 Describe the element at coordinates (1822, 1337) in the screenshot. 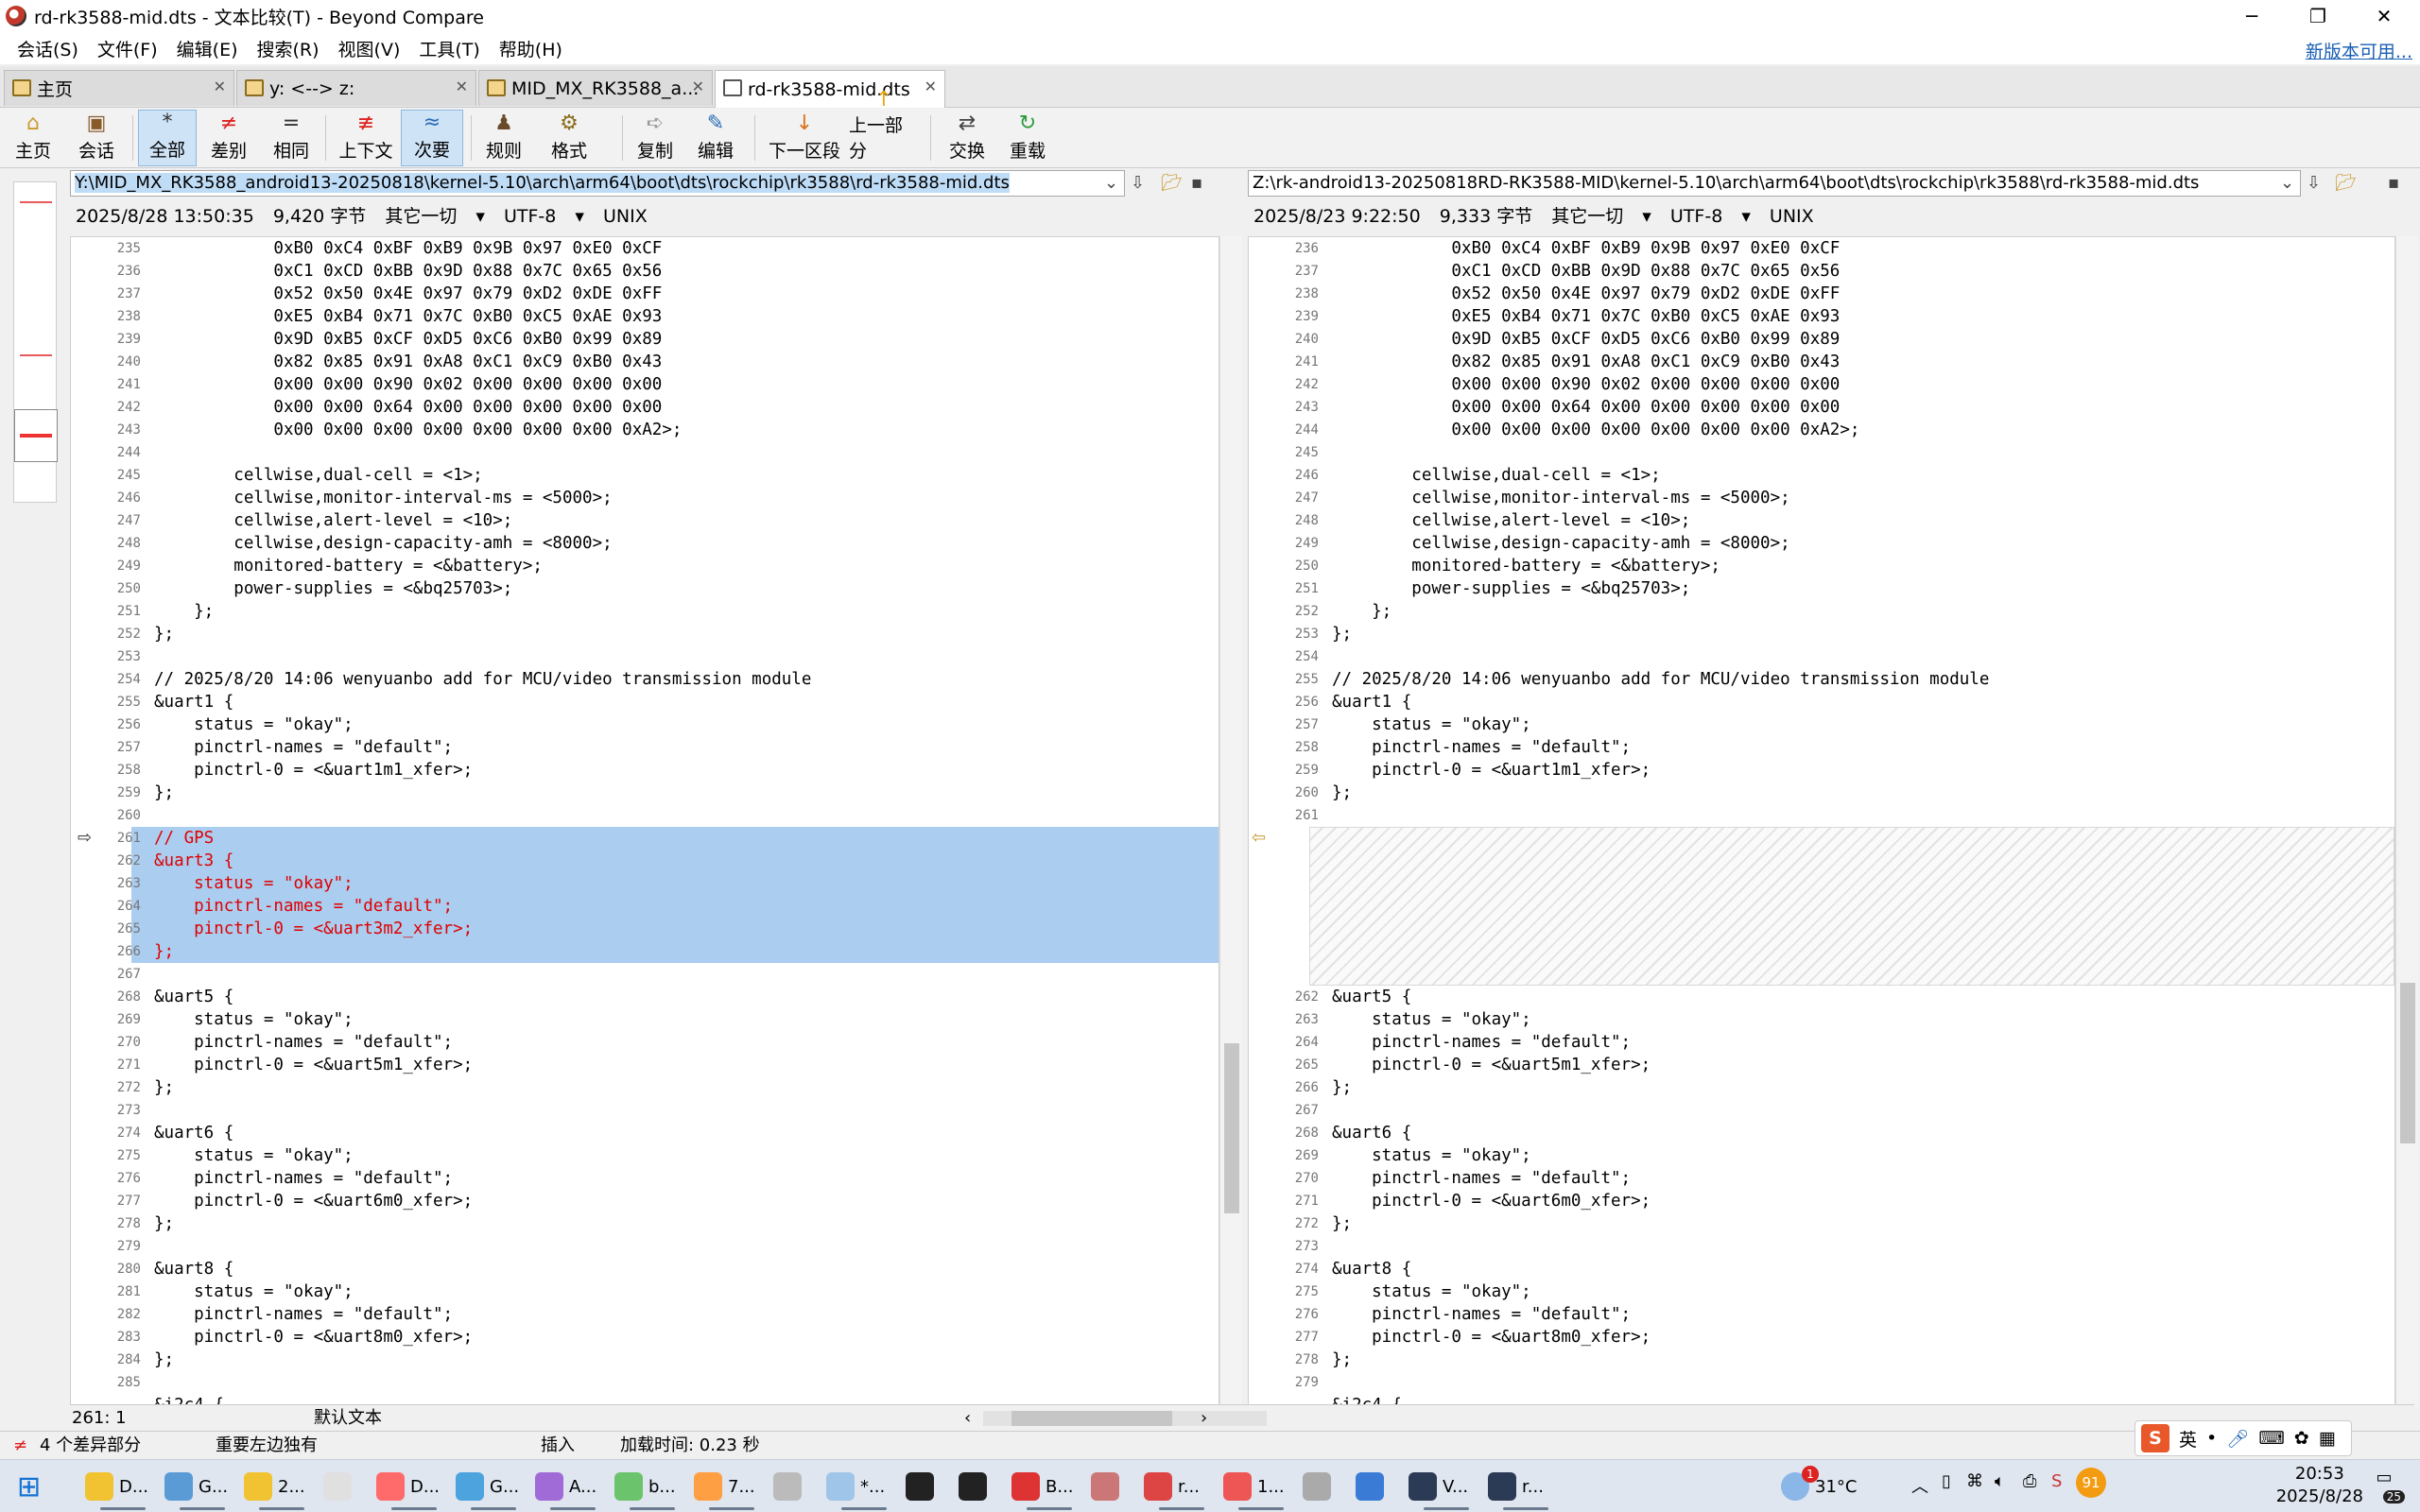

I see `code-line: 277 pinctrl-0 = <&uart8m0_xfer>;` at that location.